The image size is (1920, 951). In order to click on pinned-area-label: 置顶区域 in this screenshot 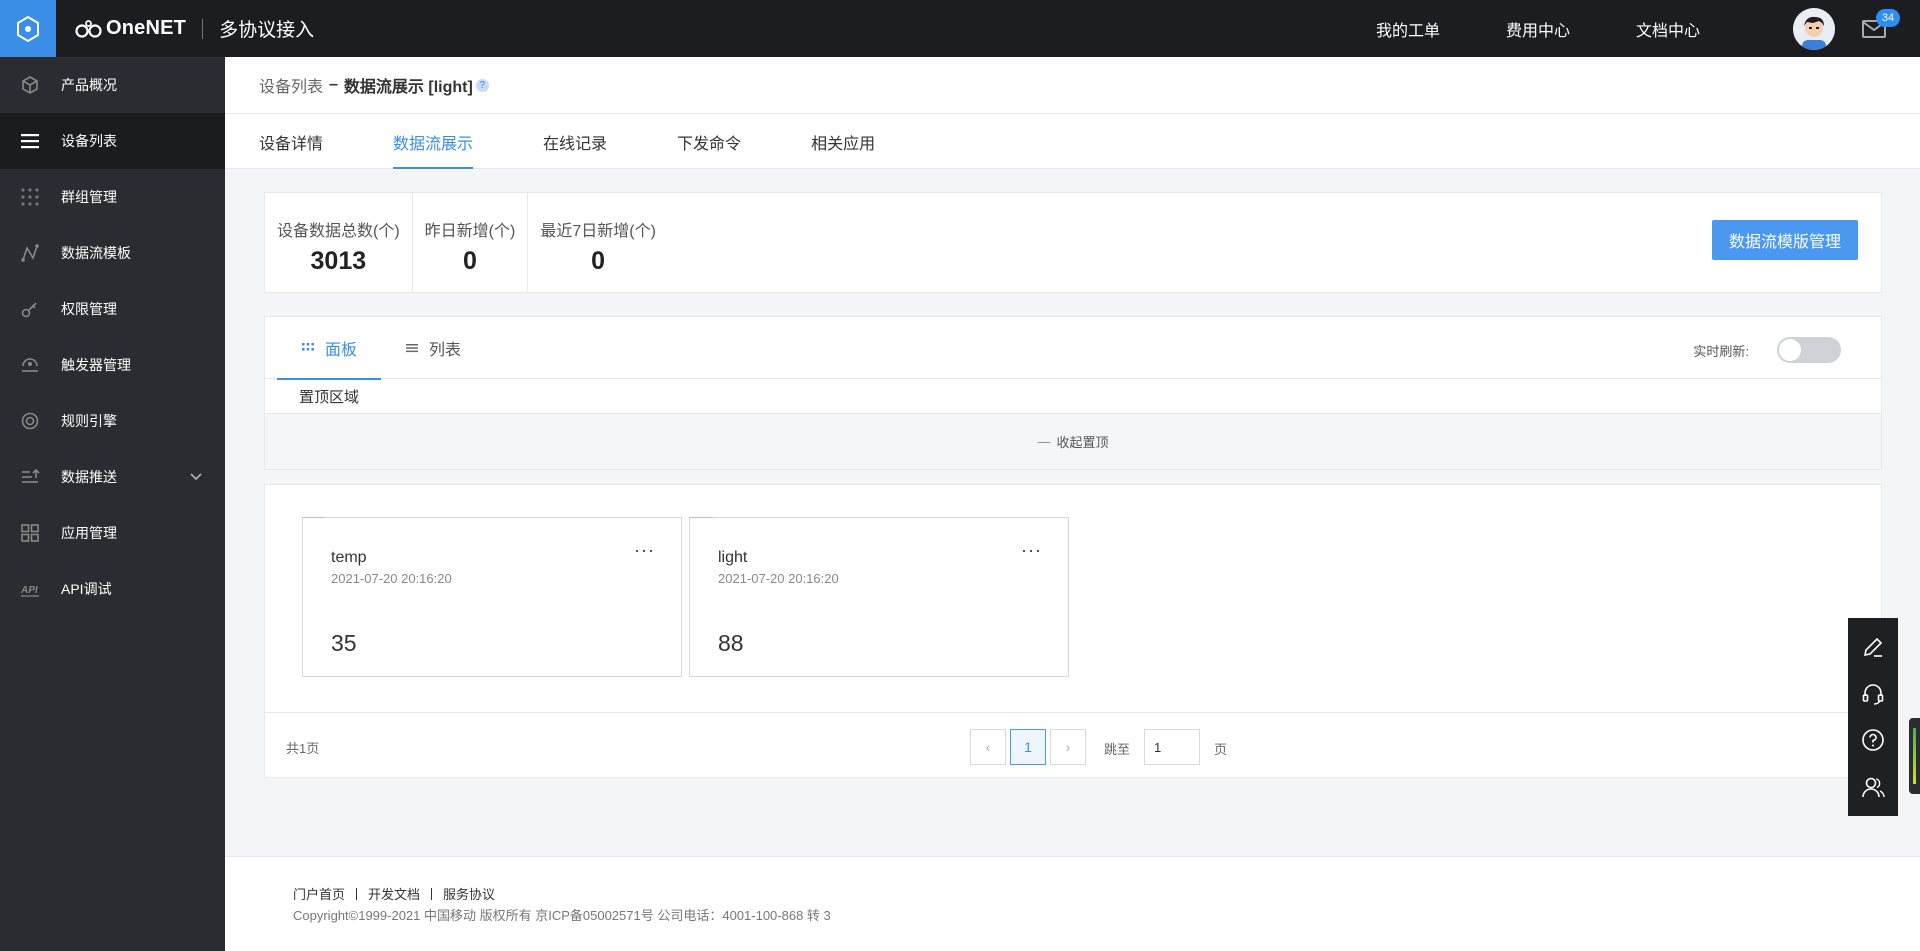, I will do `click(329, 397)`.